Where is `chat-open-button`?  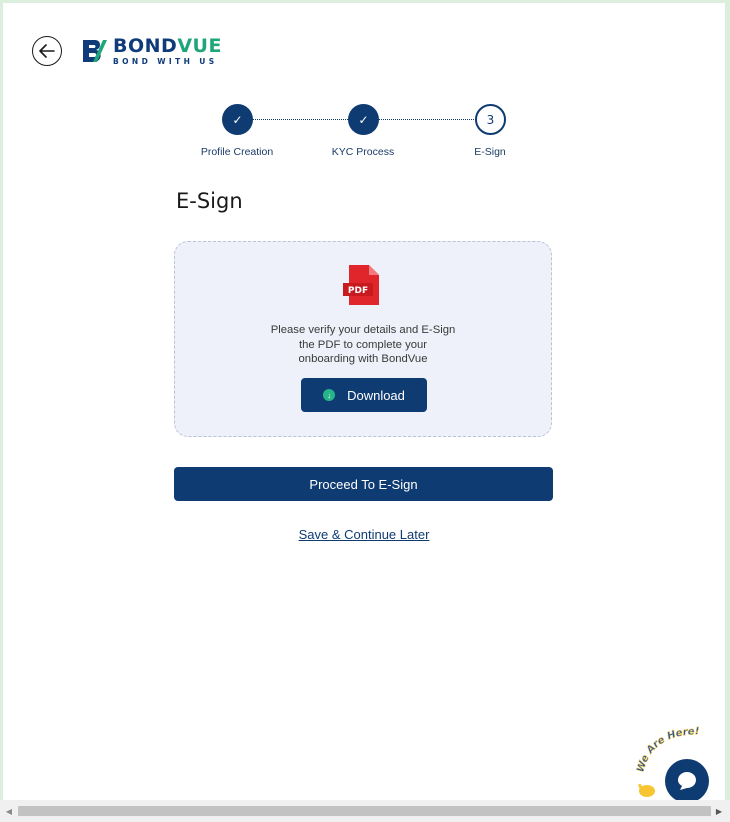
chat-open-button is located at coordinates (687, 781).